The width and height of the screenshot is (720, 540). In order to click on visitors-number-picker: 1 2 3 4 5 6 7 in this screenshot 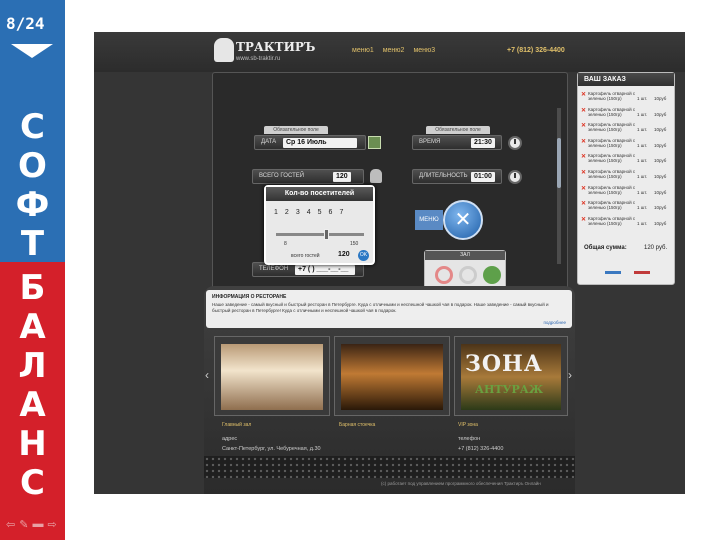, I will do `click(308, 212)`.